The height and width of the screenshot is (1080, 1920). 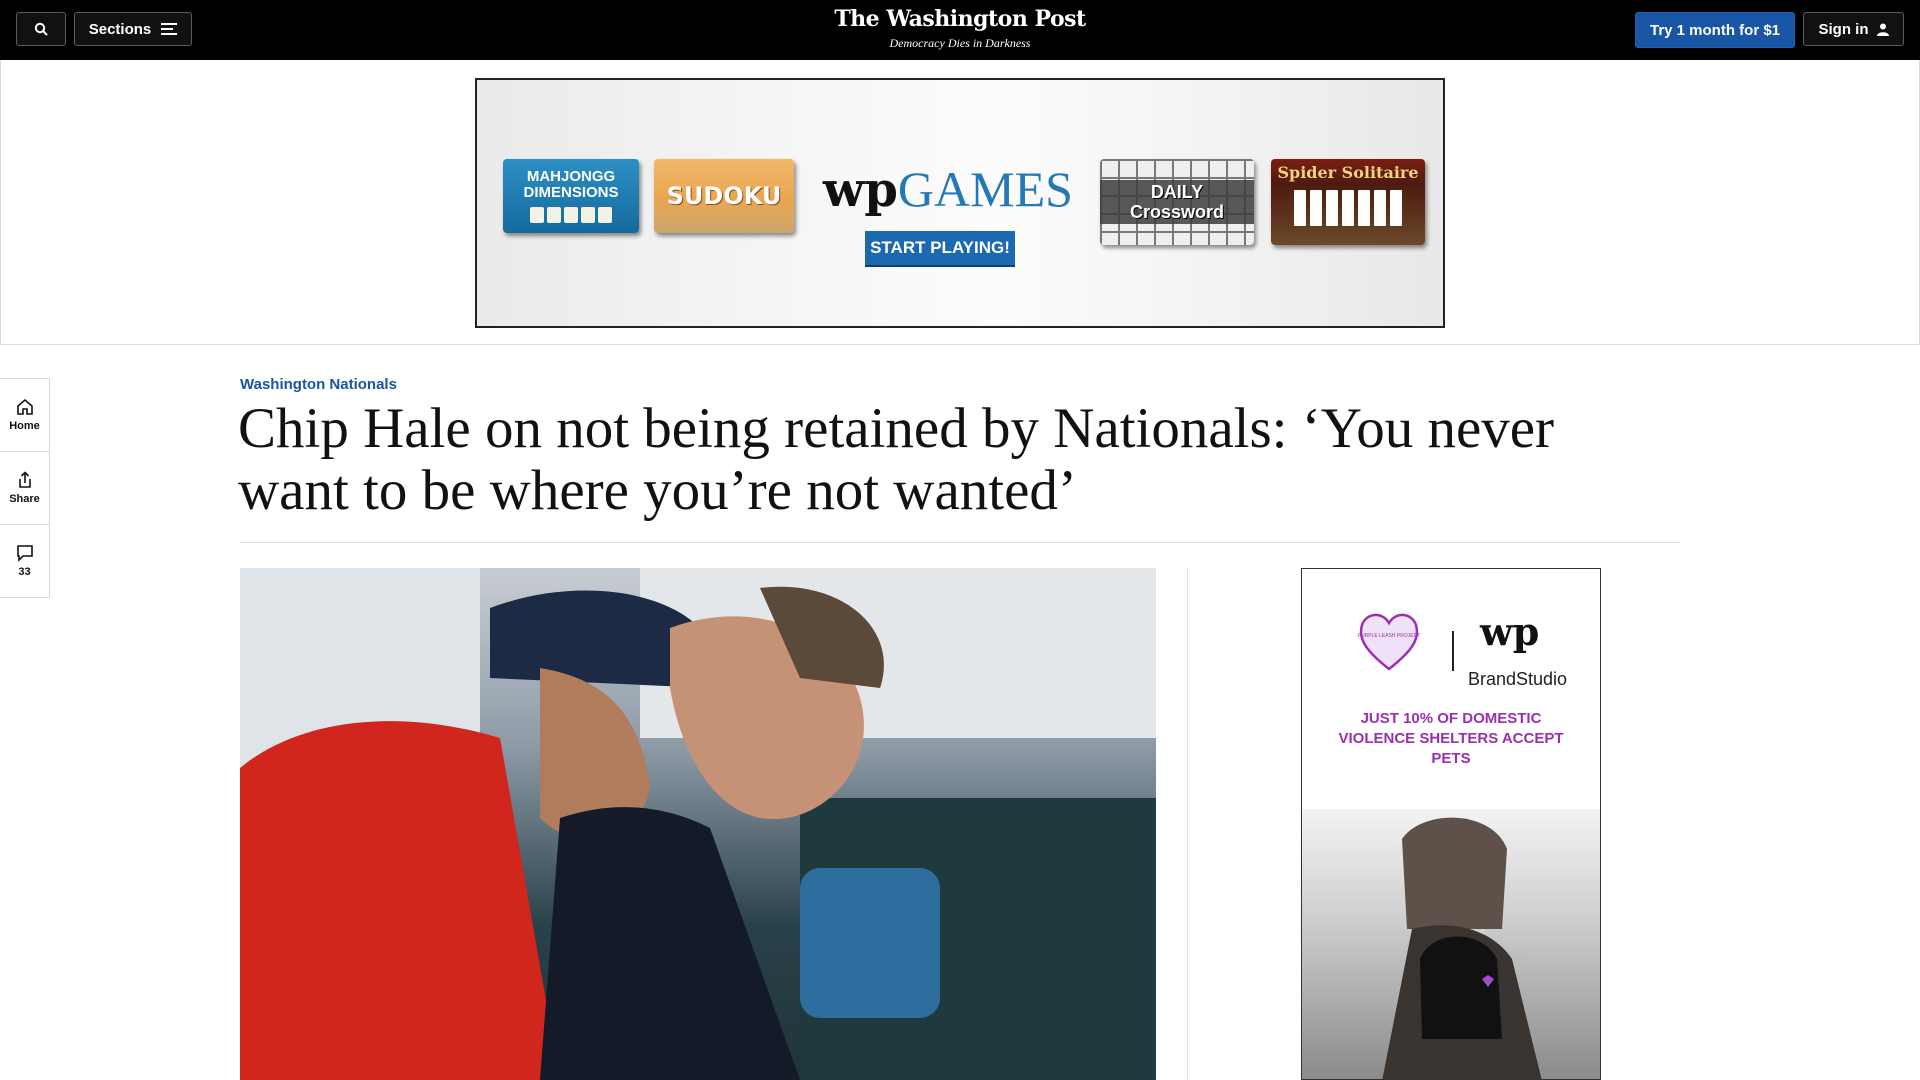 What do you see at coordinates (24, 426) in the screenshot?
I see `rail-home-label: Home` at bounding box center [24, 426].